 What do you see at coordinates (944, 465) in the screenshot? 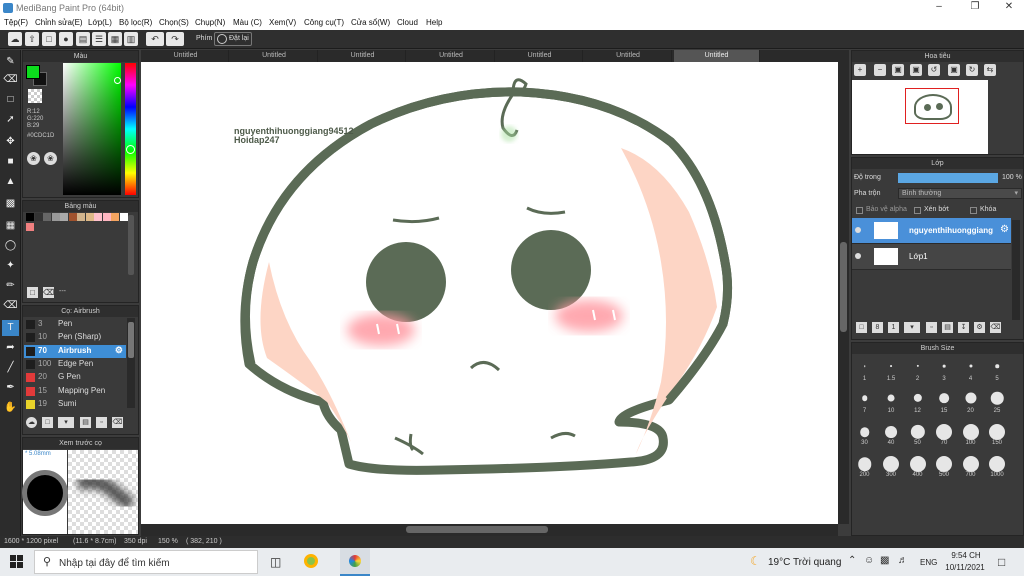
I see `brush-size-option: 500` at bounding box center [944, 465].